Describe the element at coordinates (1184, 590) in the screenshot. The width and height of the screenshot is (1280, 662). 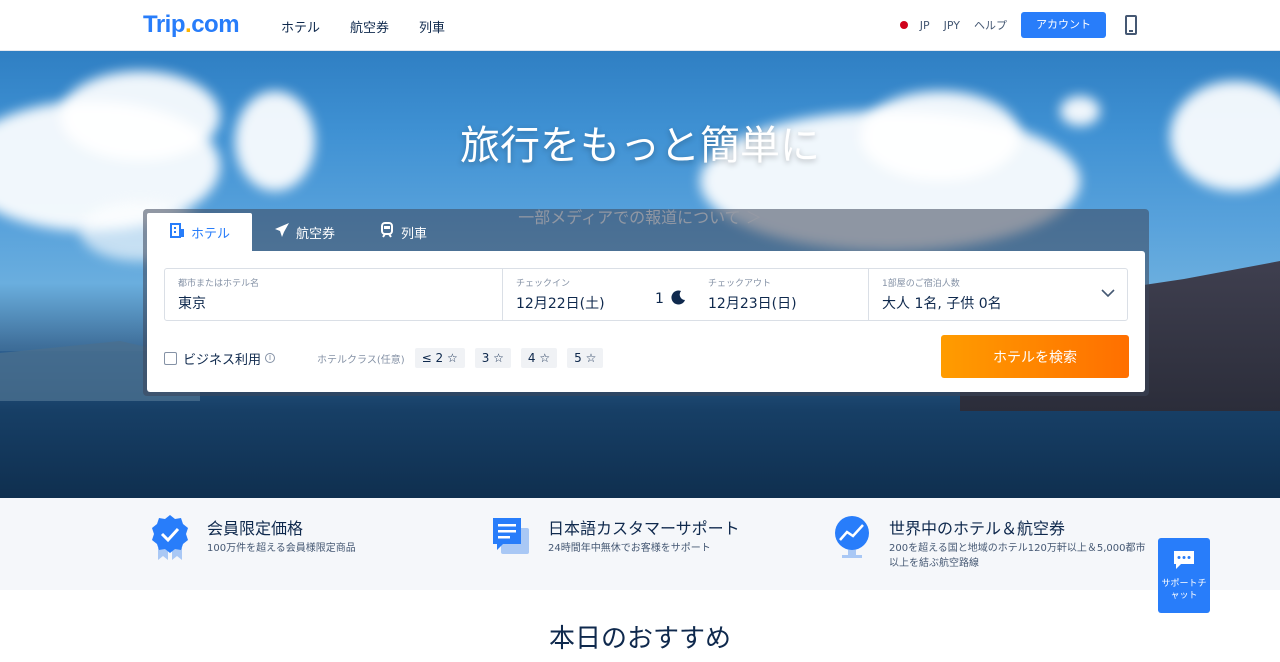
I see `support-chat-label: サポートチャット` at that location.